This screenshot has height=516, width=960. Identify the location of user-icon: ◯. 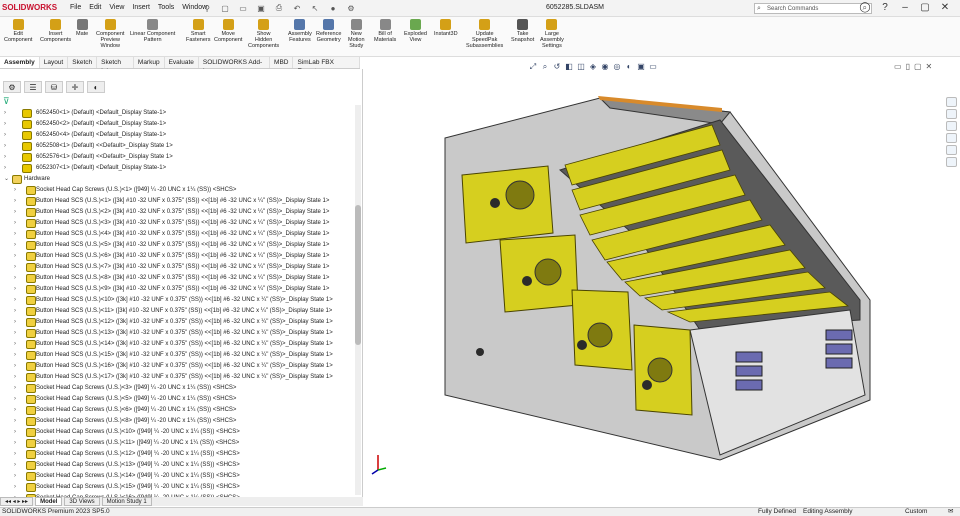
(865, 7).